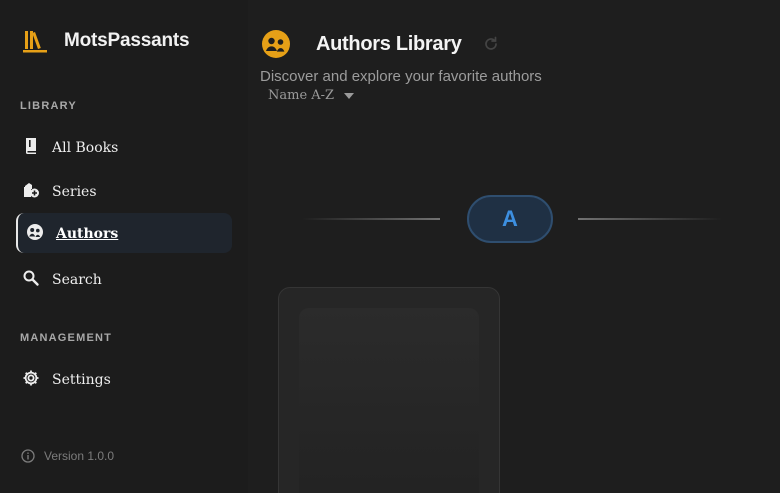  I want to click on sidebar-item-authors: Authors, so click(124, 233).